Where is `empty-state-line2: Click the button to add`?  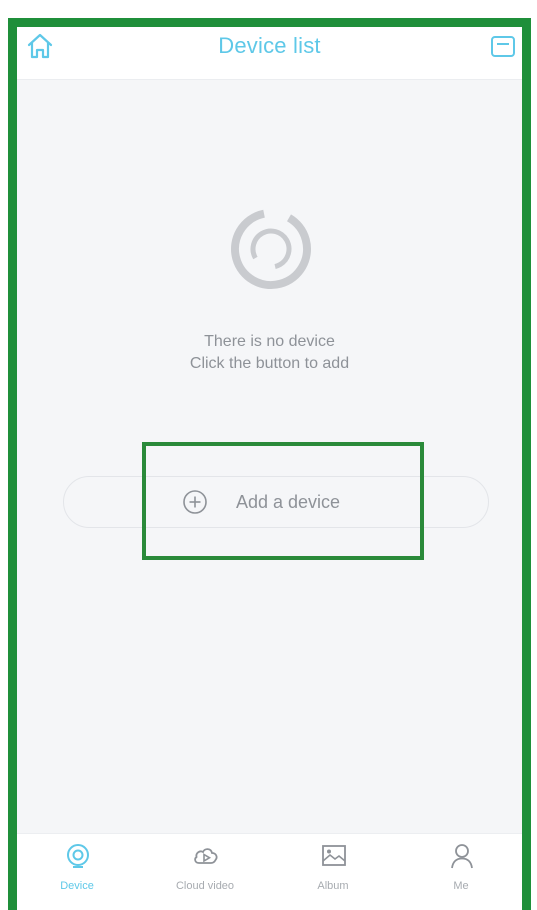 empty-state-line2: Click the button to add is located at coordinates (269, 363).